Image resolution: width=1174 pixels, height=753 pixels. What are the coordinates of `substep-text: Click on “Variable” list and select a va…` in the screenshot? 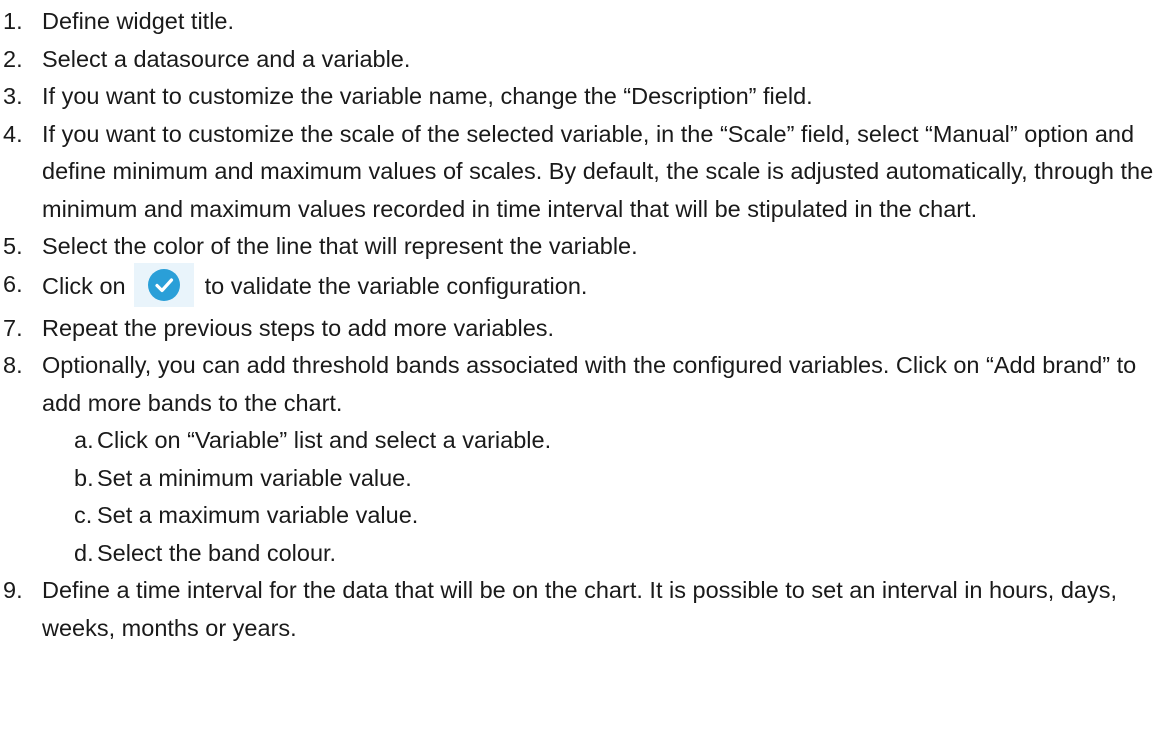 It's located at (324, 440).